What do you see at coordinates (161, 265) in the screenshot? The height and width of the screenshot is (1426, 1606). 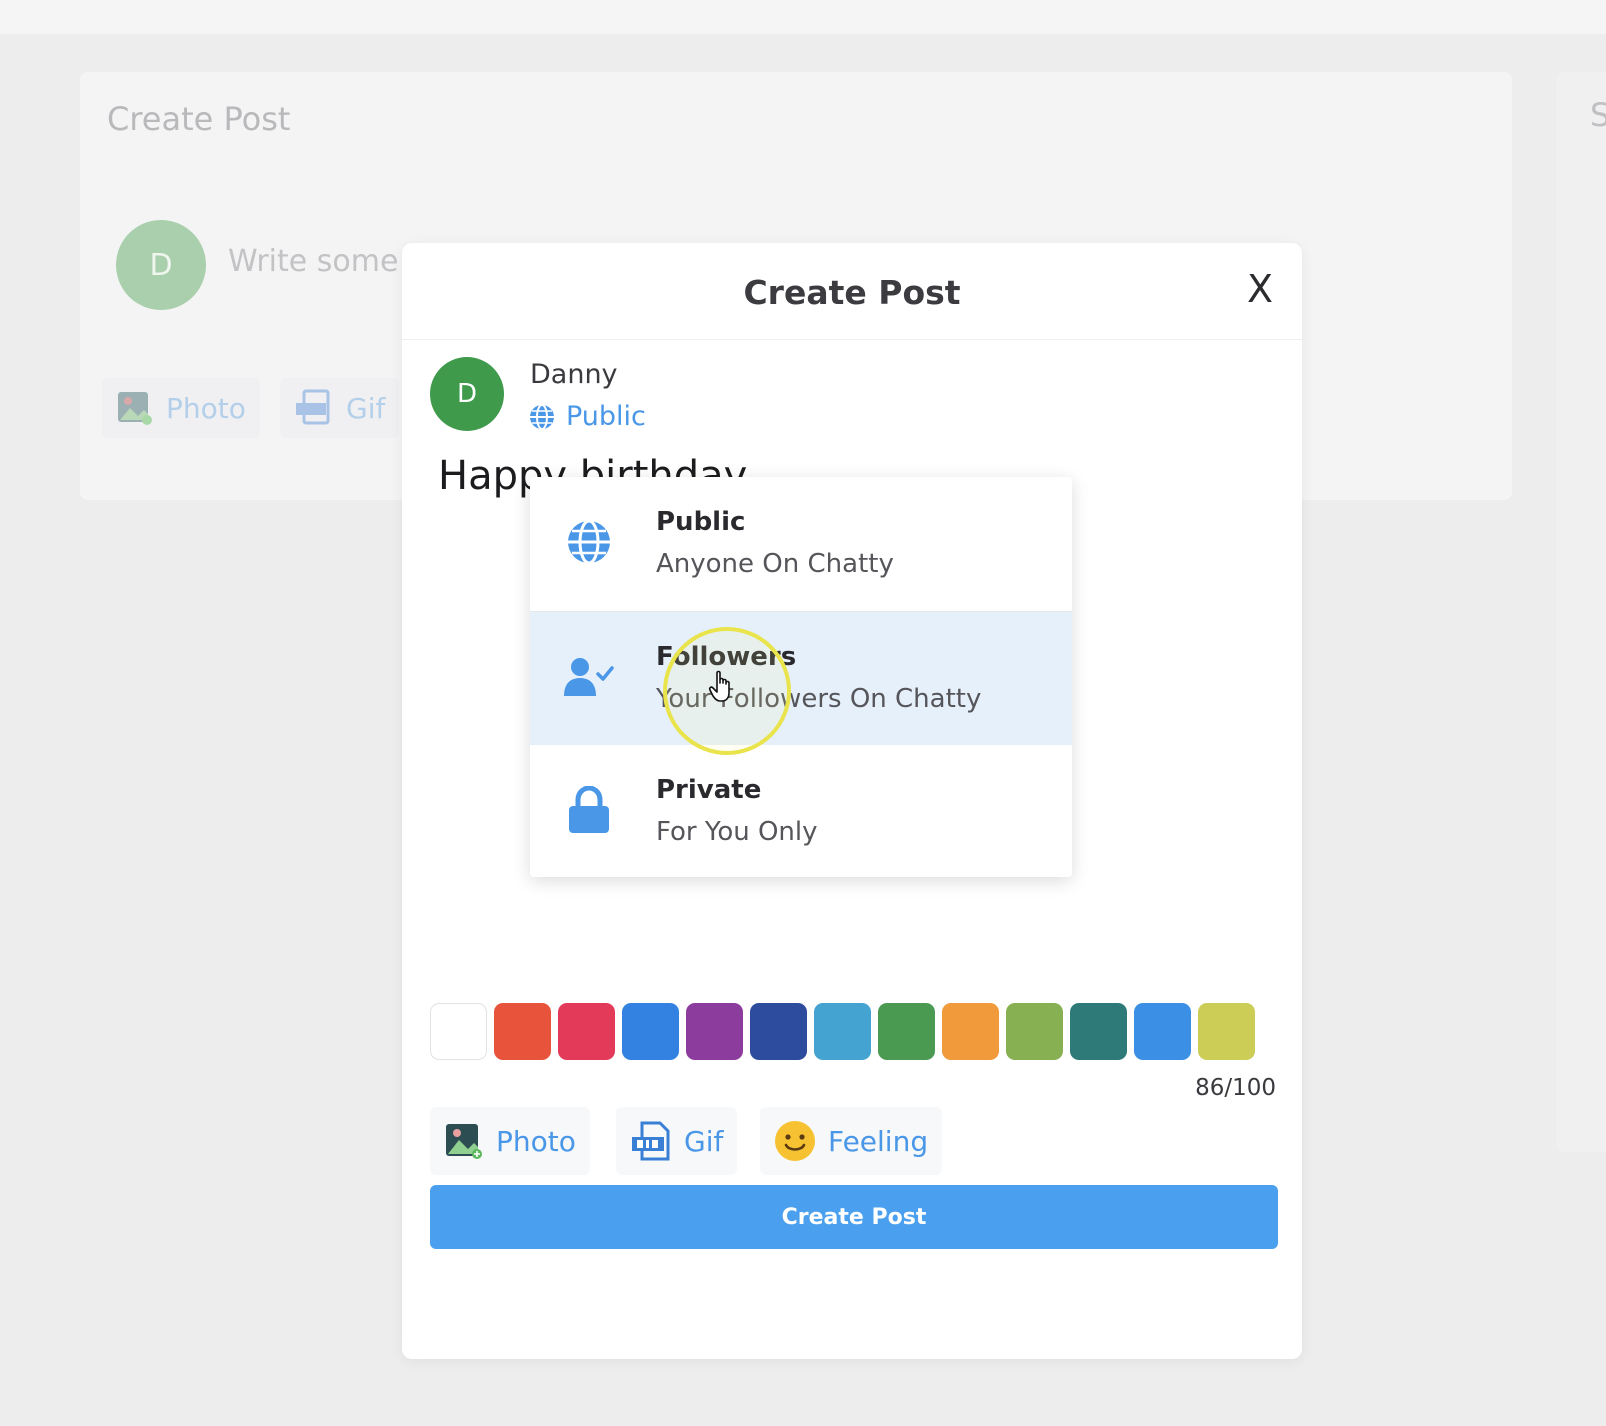 I see `background-avatar: D` at bounding box center [161, 265].